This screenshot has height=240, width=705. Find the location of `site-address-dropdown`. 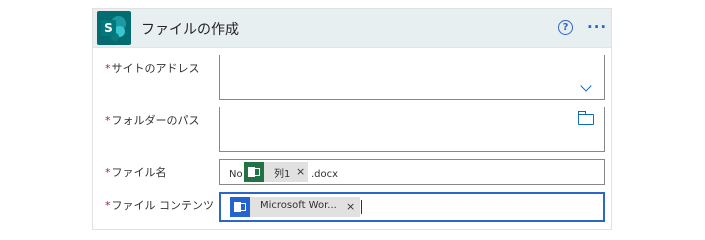

site-address-dropdown is located at coordinates (412, 77).